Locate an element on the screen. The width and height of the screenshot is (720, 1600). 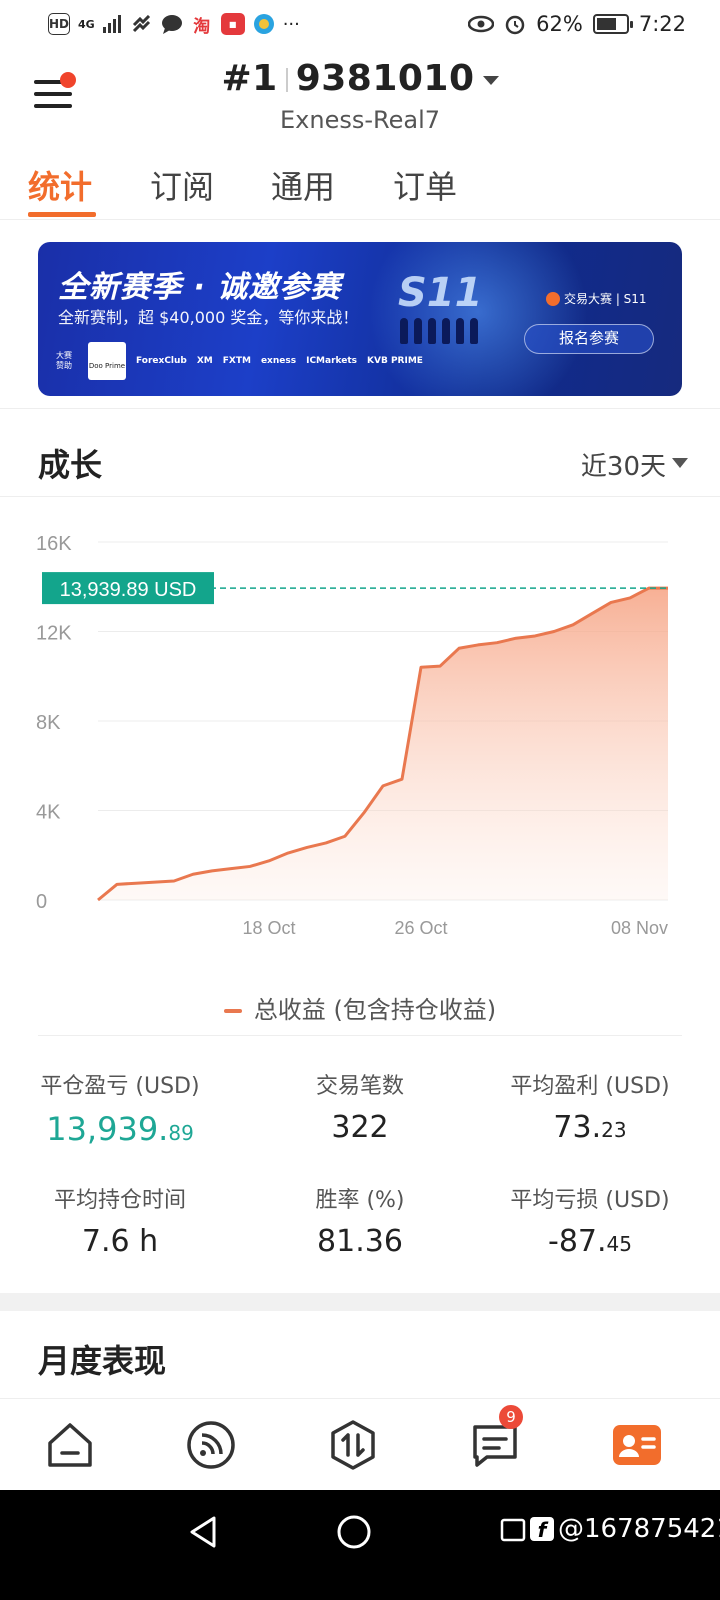
tab-statistics: 统计 is located at coordinates (60, 185).